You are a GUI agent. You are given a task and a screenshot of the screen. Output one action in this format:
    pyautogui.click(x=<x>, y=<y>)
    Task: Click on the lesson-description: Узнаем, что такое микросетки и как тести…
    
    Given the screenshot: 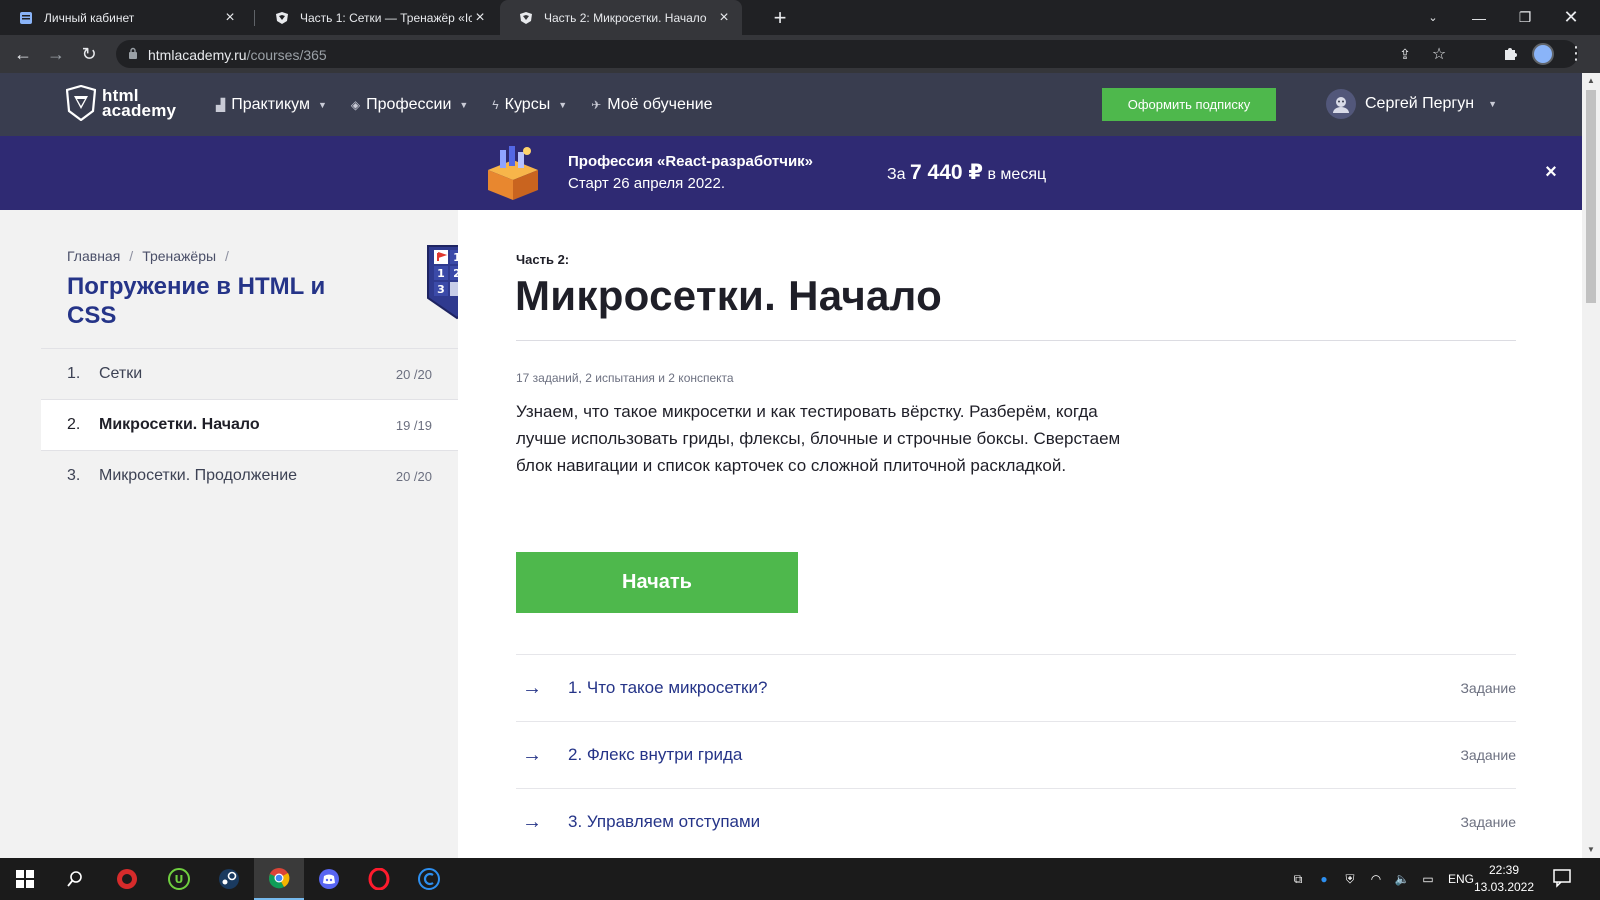 What is the action you would take?
    pyautogui.click(x=818, y=438)
    